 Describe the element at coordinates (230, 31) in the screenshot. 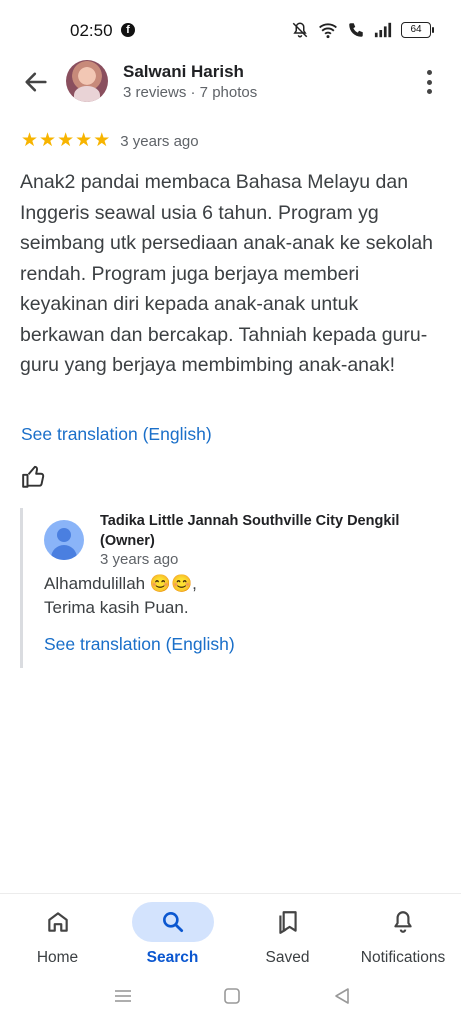

I see `status-bar: 02:50 f 64` at that location.